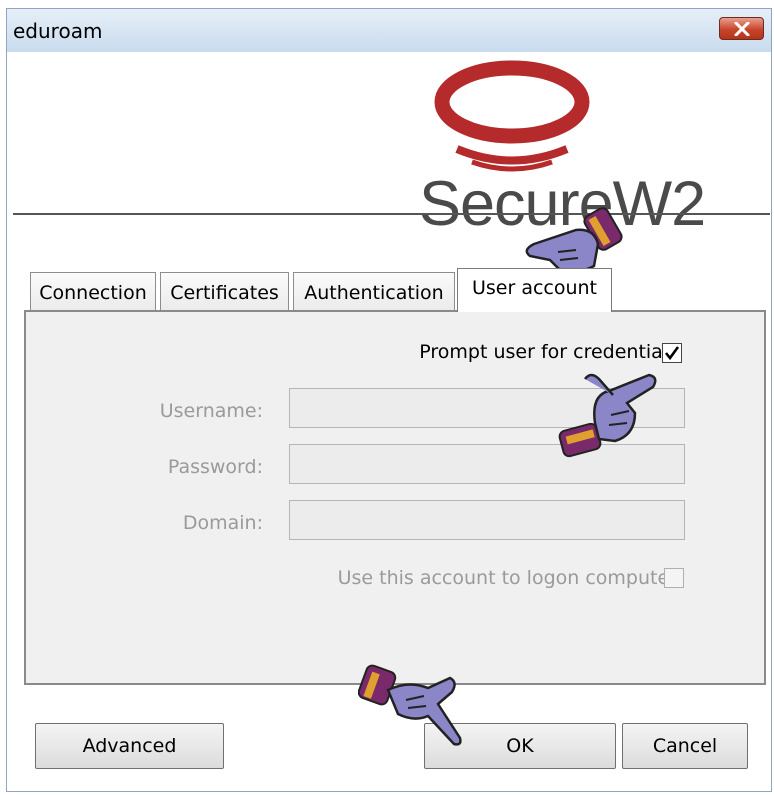  I want to click on securew2-logo, so click(512, 116).